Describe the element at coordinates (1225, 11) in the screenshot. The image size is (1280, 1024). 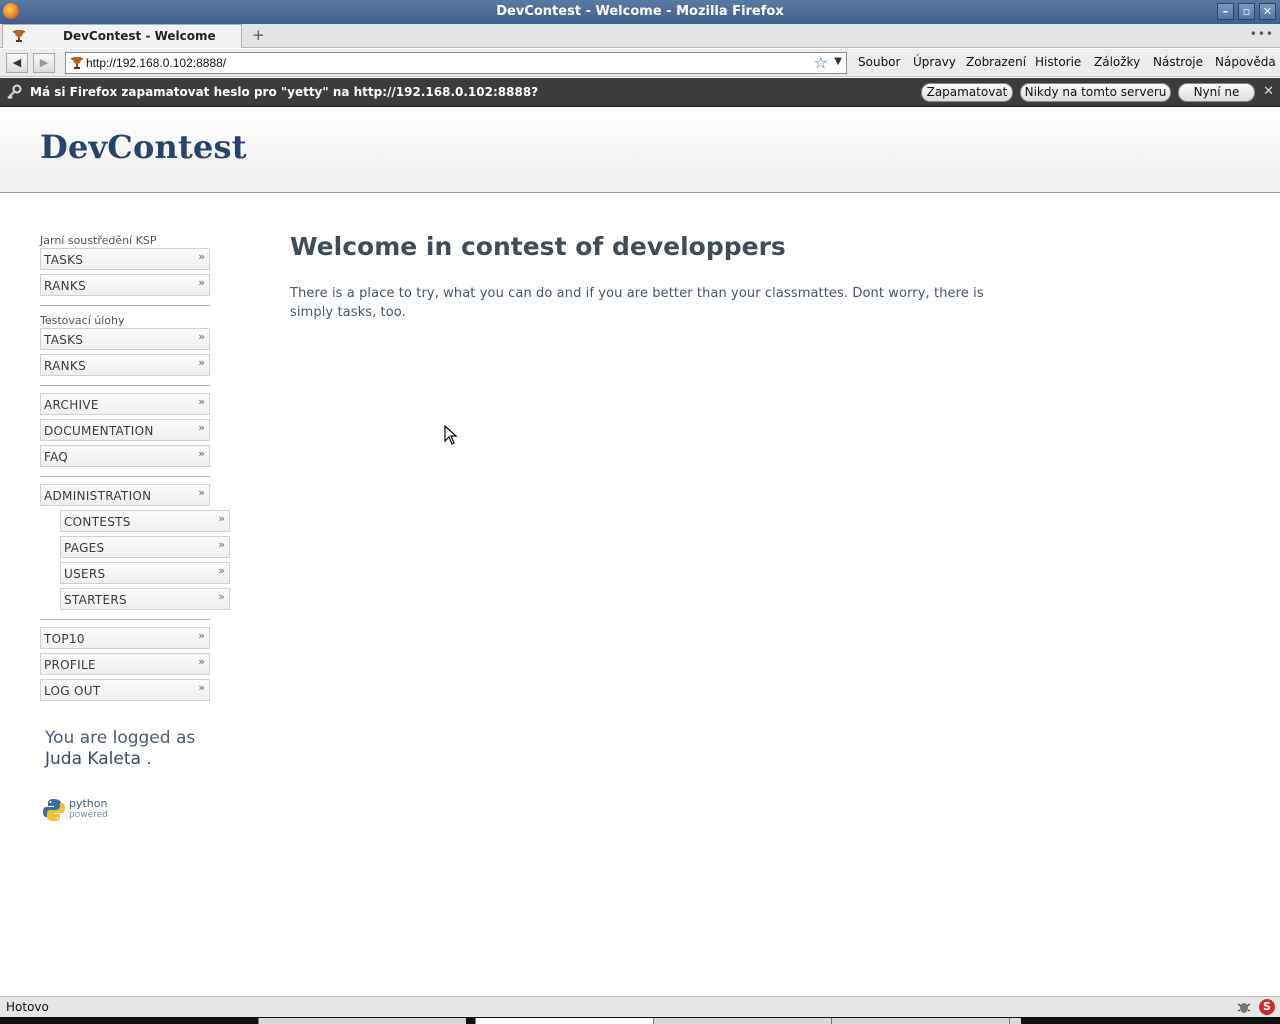
I see `minimize-button: –` at that location.